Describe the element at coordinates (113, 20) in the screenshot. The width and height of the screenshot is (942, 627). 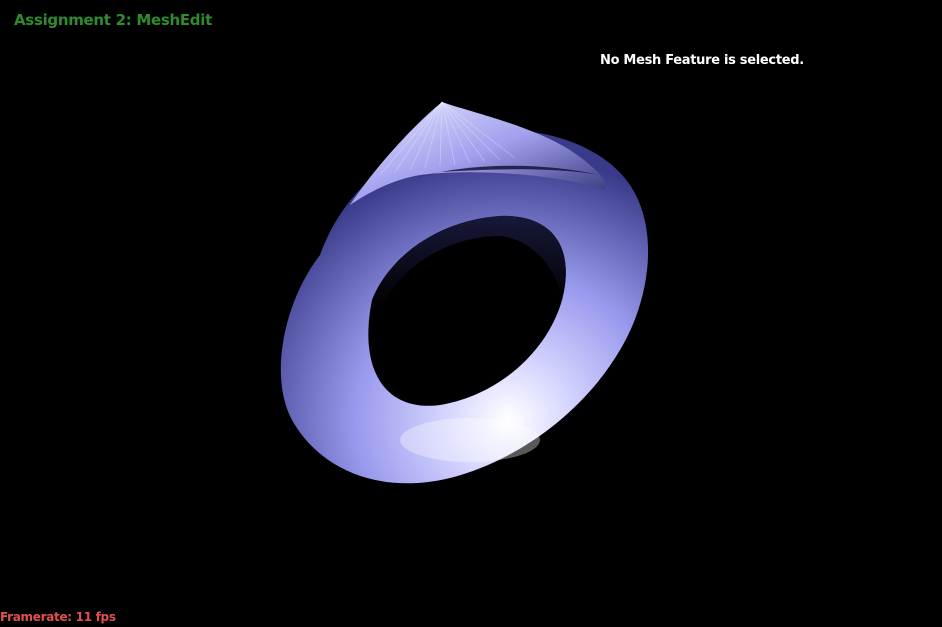
I see `app-title: Assignment 2: MeshEdit` at that location.